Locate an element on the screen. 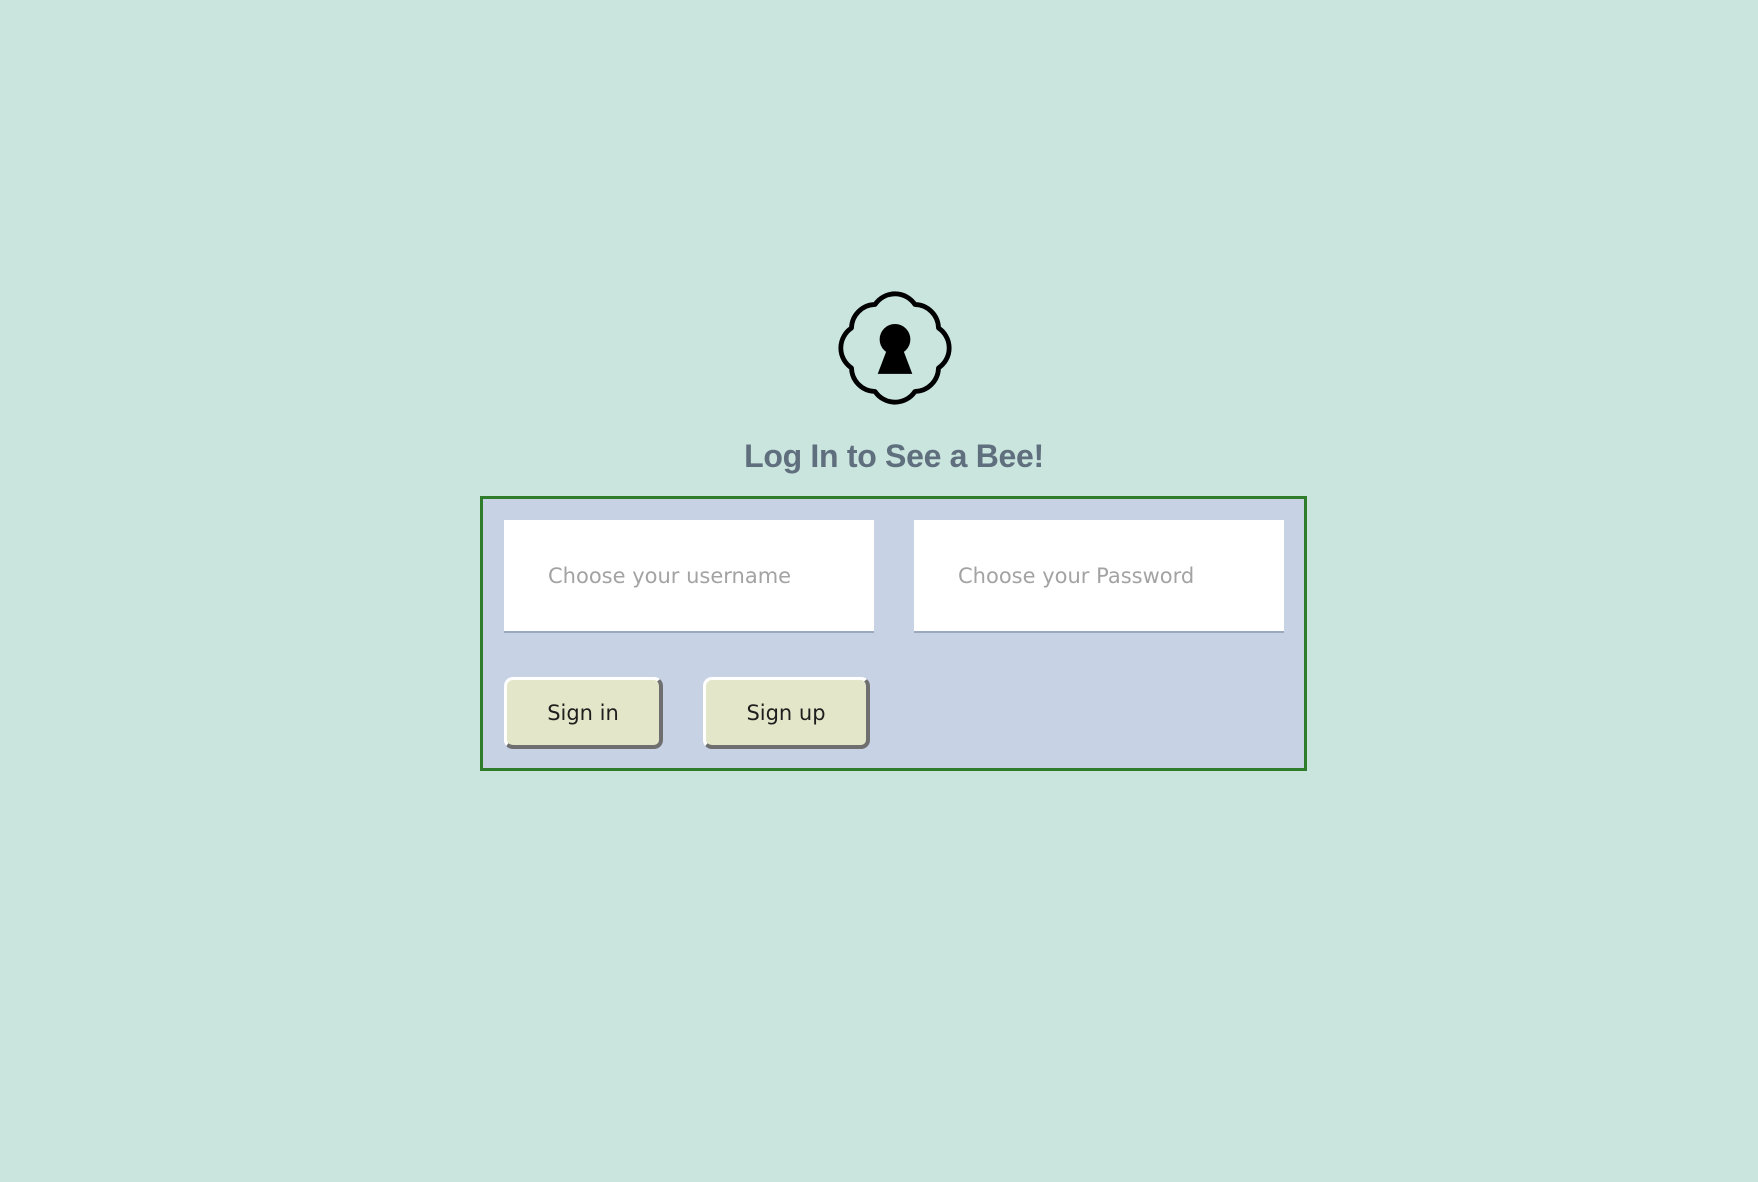 This screenshot has height=1182, width=1758. login-form: Sign in Sign up is located at coordinates (893, 633).